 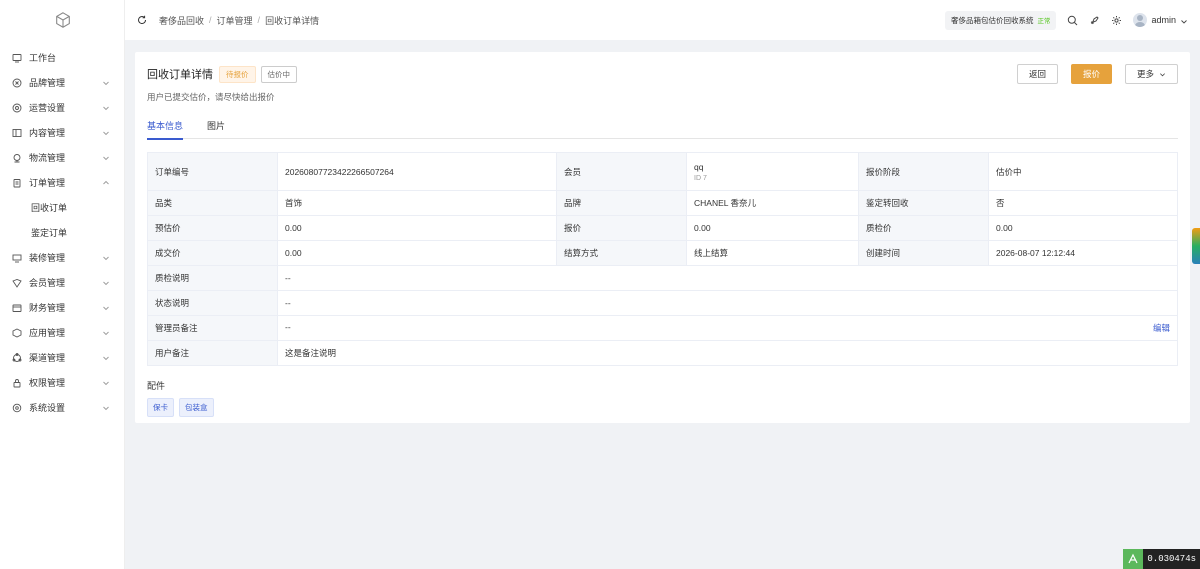 I want to click on est-price-label: 预估价, so click(x=212, y=228).